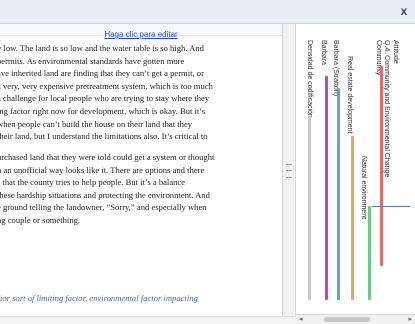 The width and height of the screenshot is (415, 324). I want to click on document-scrollbar, so click(289, 170).